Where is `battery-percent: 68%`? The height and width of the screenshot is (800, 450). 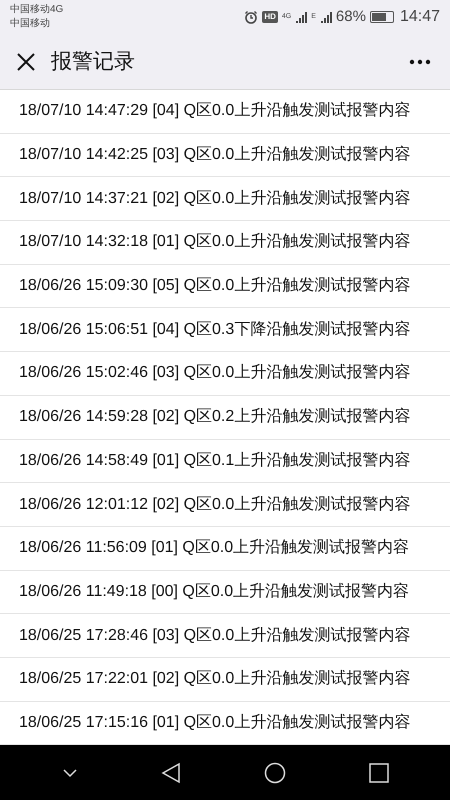
battery-percent: 68% is located at coordinates (351, 16).